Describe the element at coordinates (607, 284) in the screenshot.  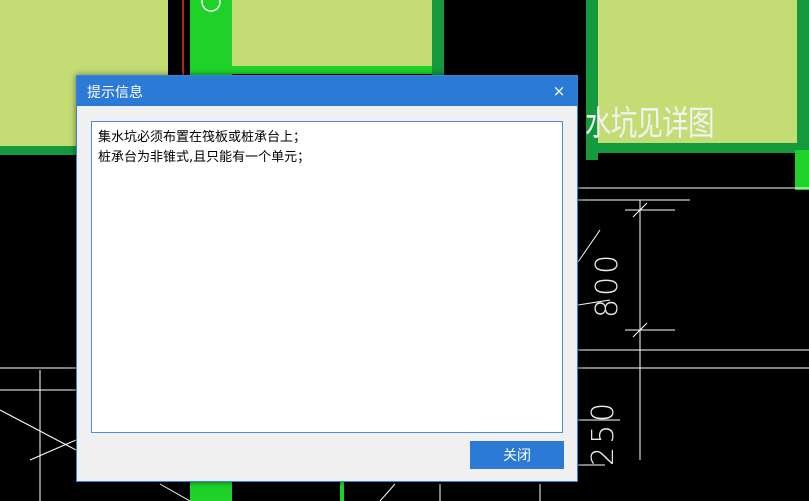
I see `dimension-label-800: 800` at that location.